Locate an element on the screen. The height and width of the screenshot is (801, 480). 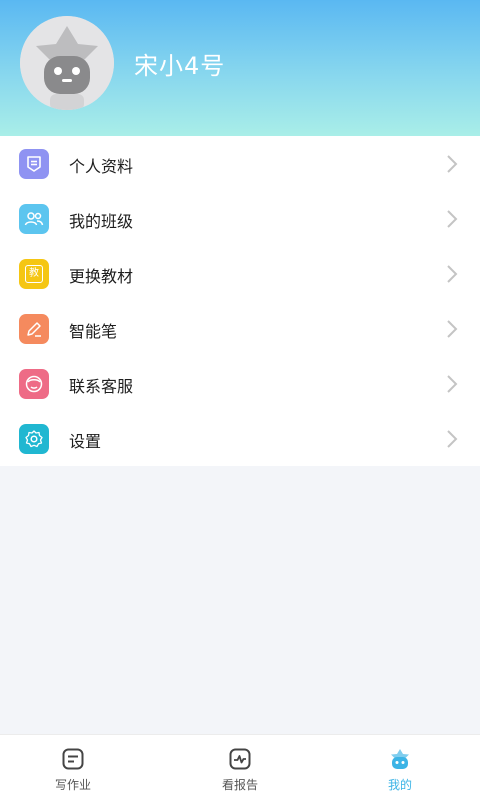
menu-item-profile: 个人资料 is located at coordinates (240, 163).